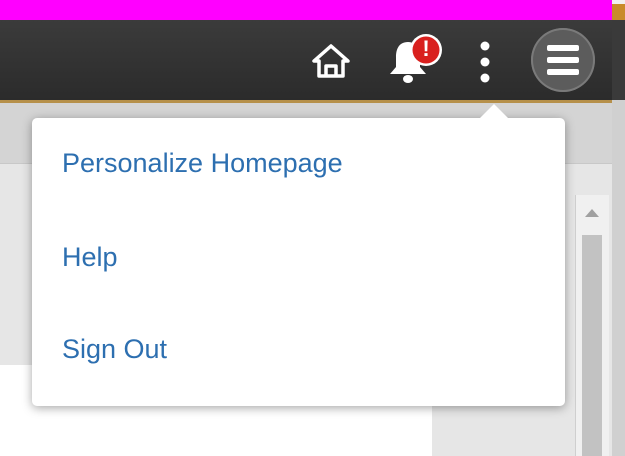  Describe the element at coordinates (618, 228) in the screenshot. I see `window-edge` at that location.